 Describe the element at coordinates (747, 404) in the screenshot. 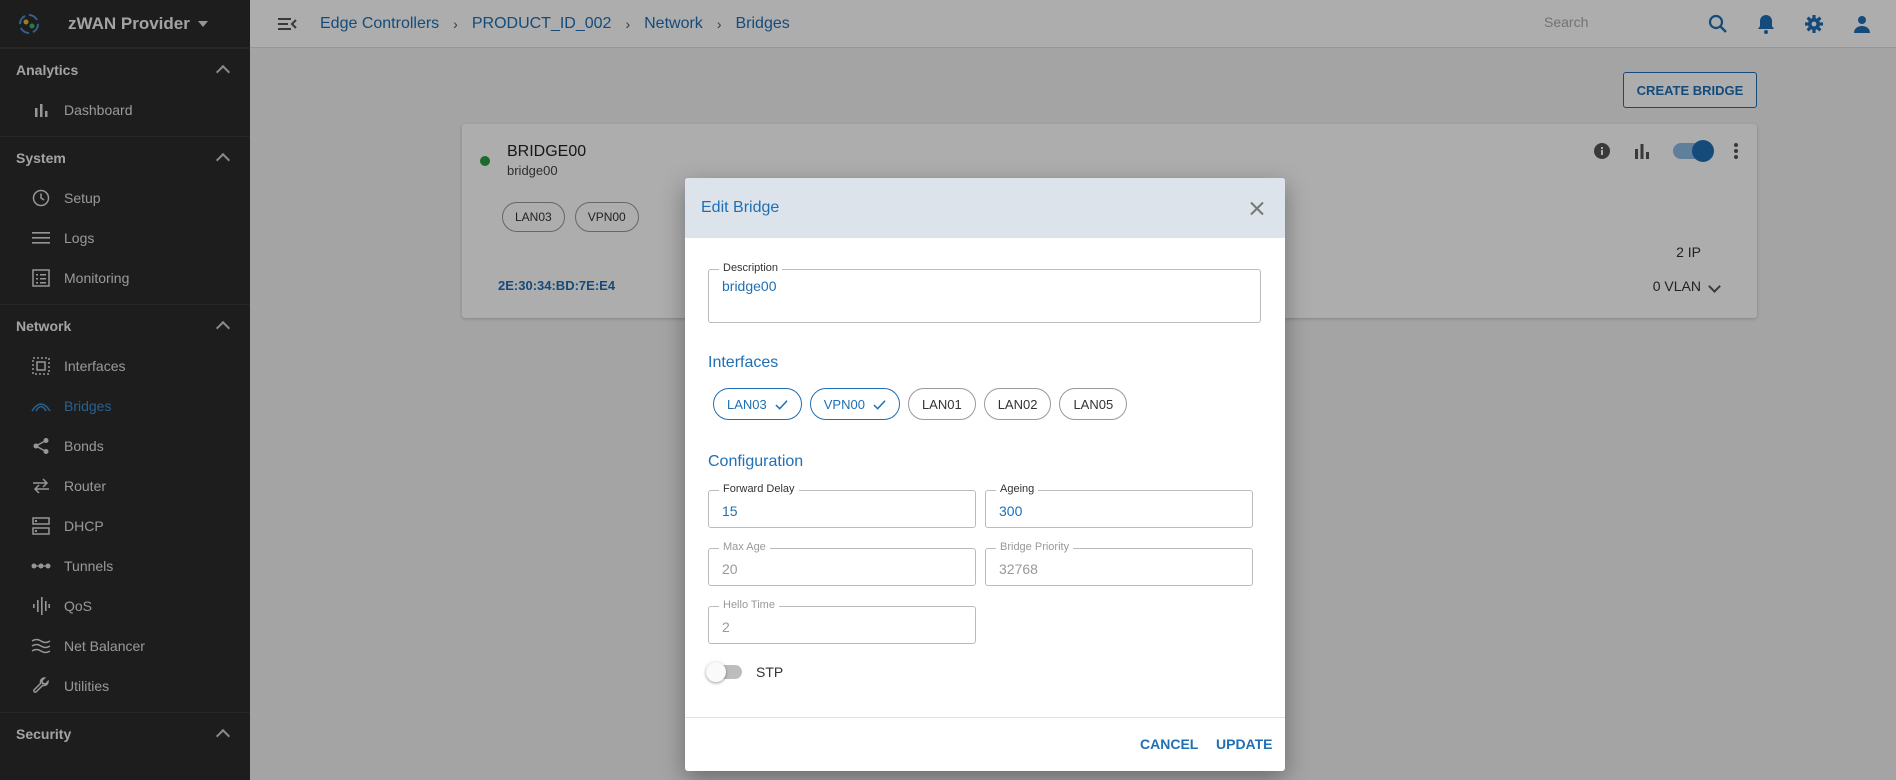

I see `chip-label: LAN03` at that location.